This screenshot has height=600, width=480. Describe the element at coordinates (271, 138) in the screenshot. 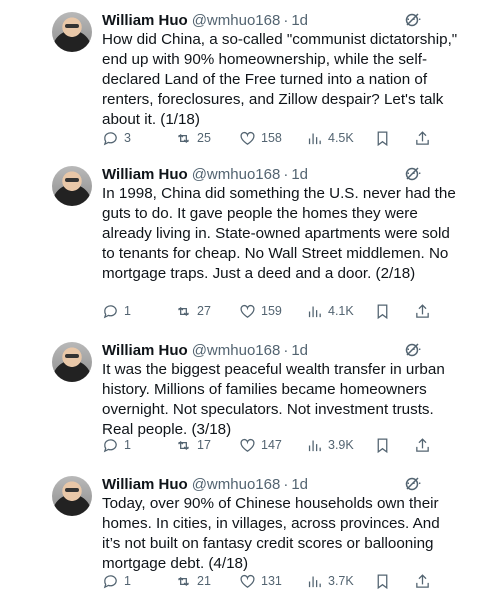

I see `like-count: 158` at that location.